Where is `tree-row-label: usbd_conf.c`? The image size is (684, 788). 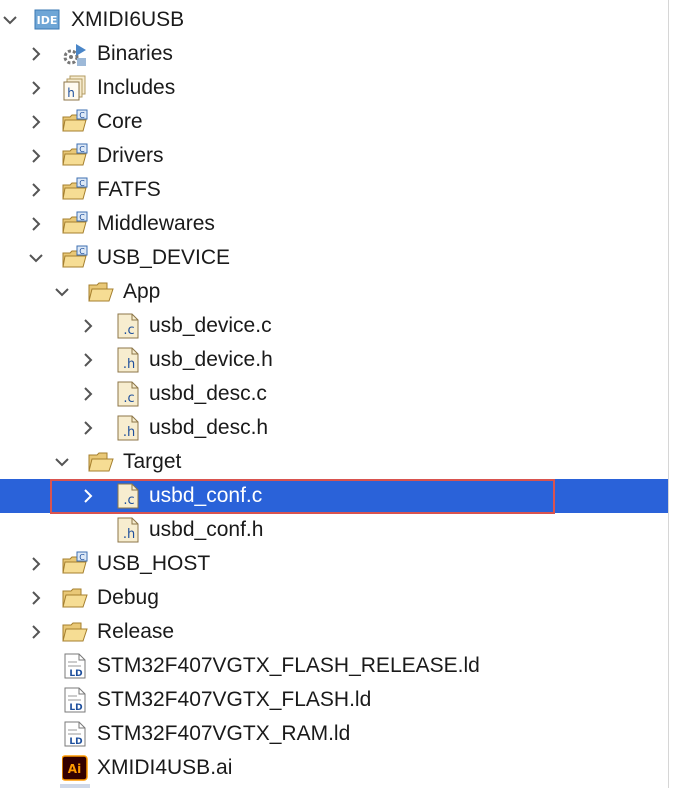
tree-row-label: usbd_conf.c is located at coordinates (206, 495).